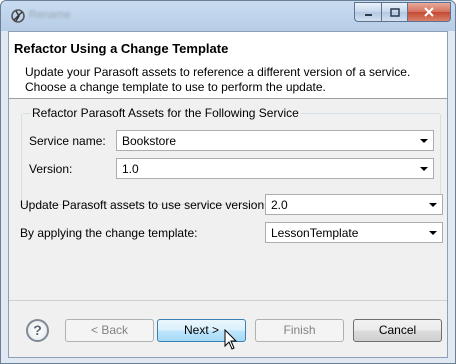 This screenshot has height=364, width=456. I want to click on window-title: Rename, so click(50, 15).